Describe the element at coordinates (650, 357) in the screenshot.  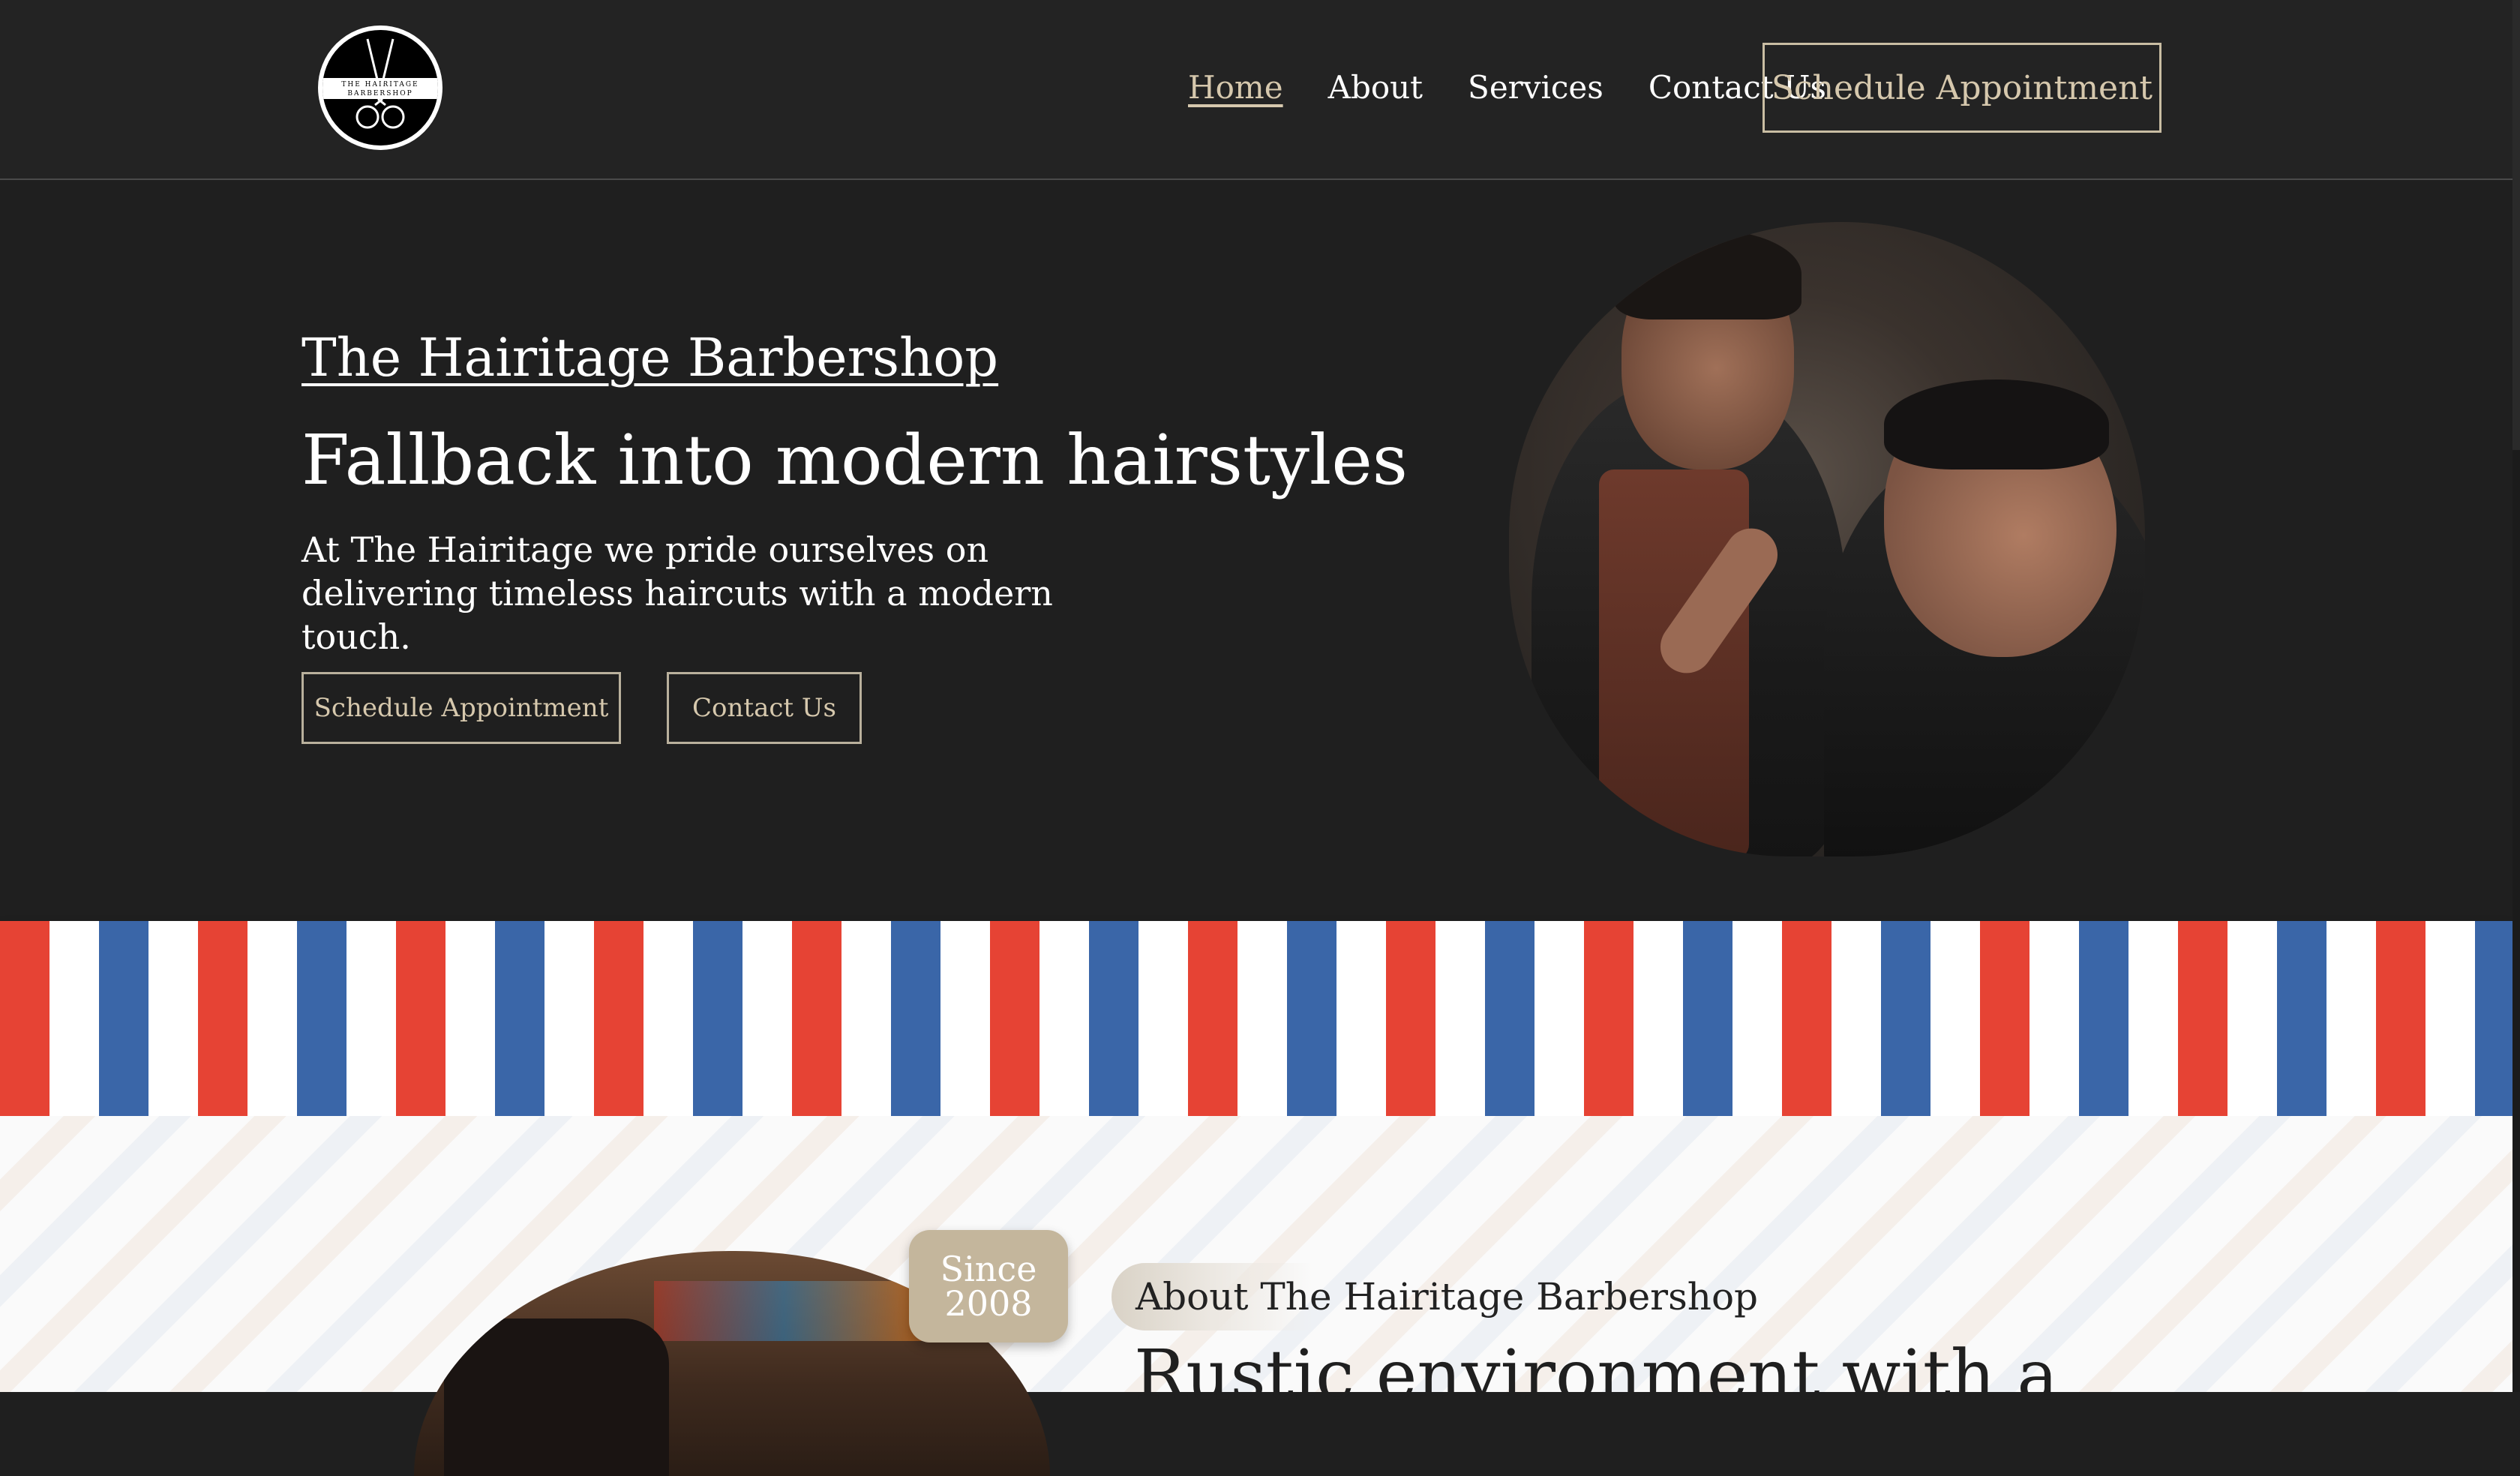
I see `hero-brand-link: The Hairitage Barbershop` at that location.